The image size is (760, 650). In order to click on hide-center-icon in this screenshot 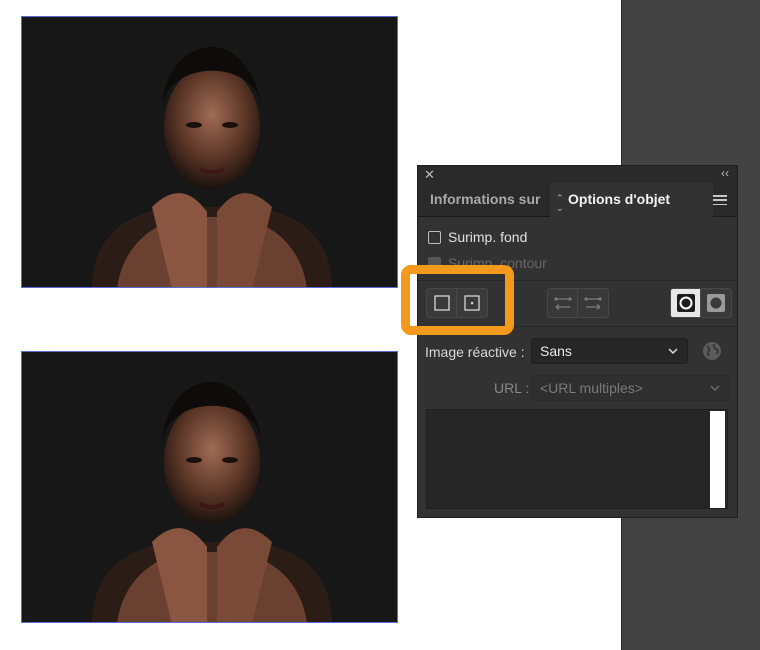, I will do `click(442, 303)`.